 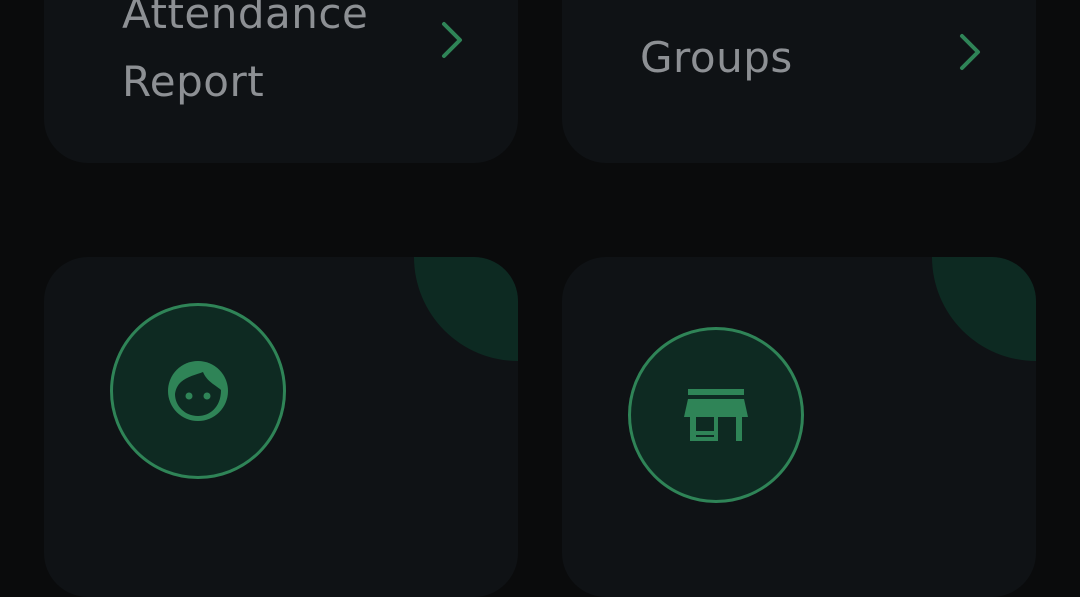 I want to click on face-icon-circle, so click(x=198, y=391).